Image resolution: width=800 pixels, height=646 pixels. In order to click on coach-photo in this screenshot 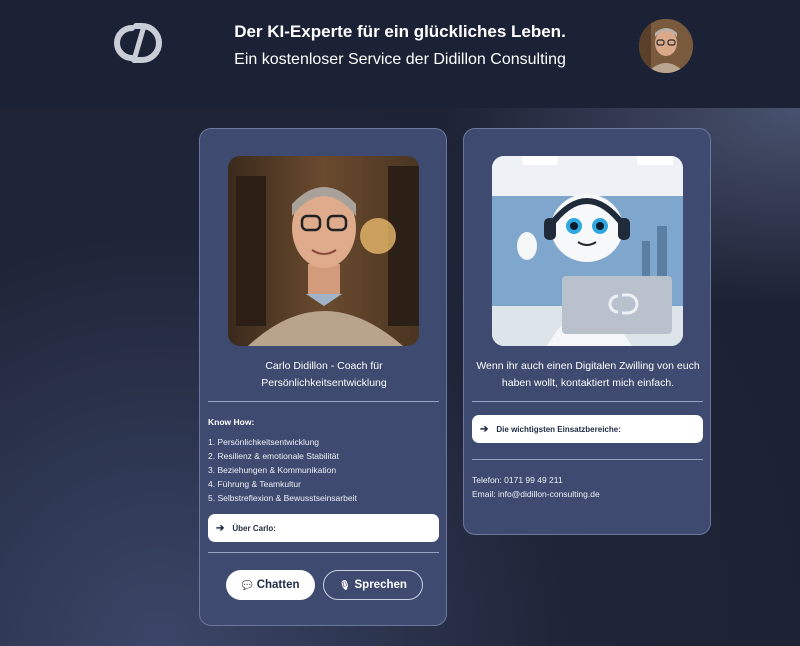, I will do `click(323, 251)`.